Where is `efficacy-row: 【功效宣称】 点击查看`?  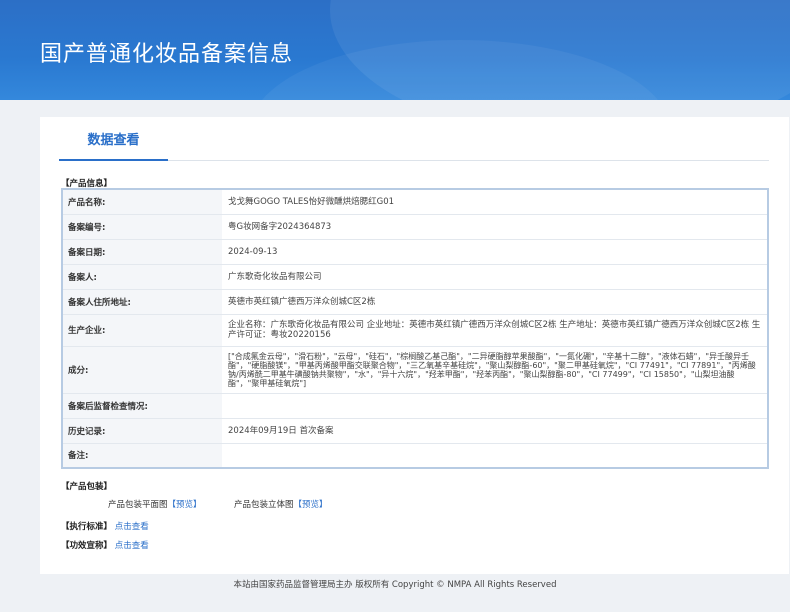
efficacy-row: 【功效宣称】 点击查看 is located at coordinates (105, 545).